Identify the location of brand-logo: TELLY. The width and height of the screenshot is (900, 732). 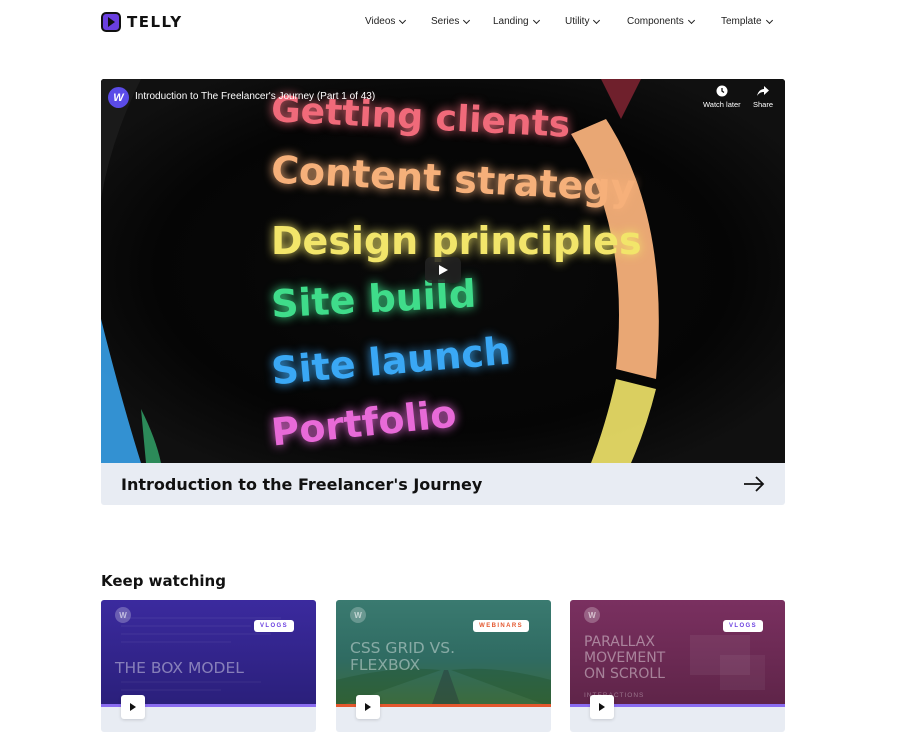
(142, 22).